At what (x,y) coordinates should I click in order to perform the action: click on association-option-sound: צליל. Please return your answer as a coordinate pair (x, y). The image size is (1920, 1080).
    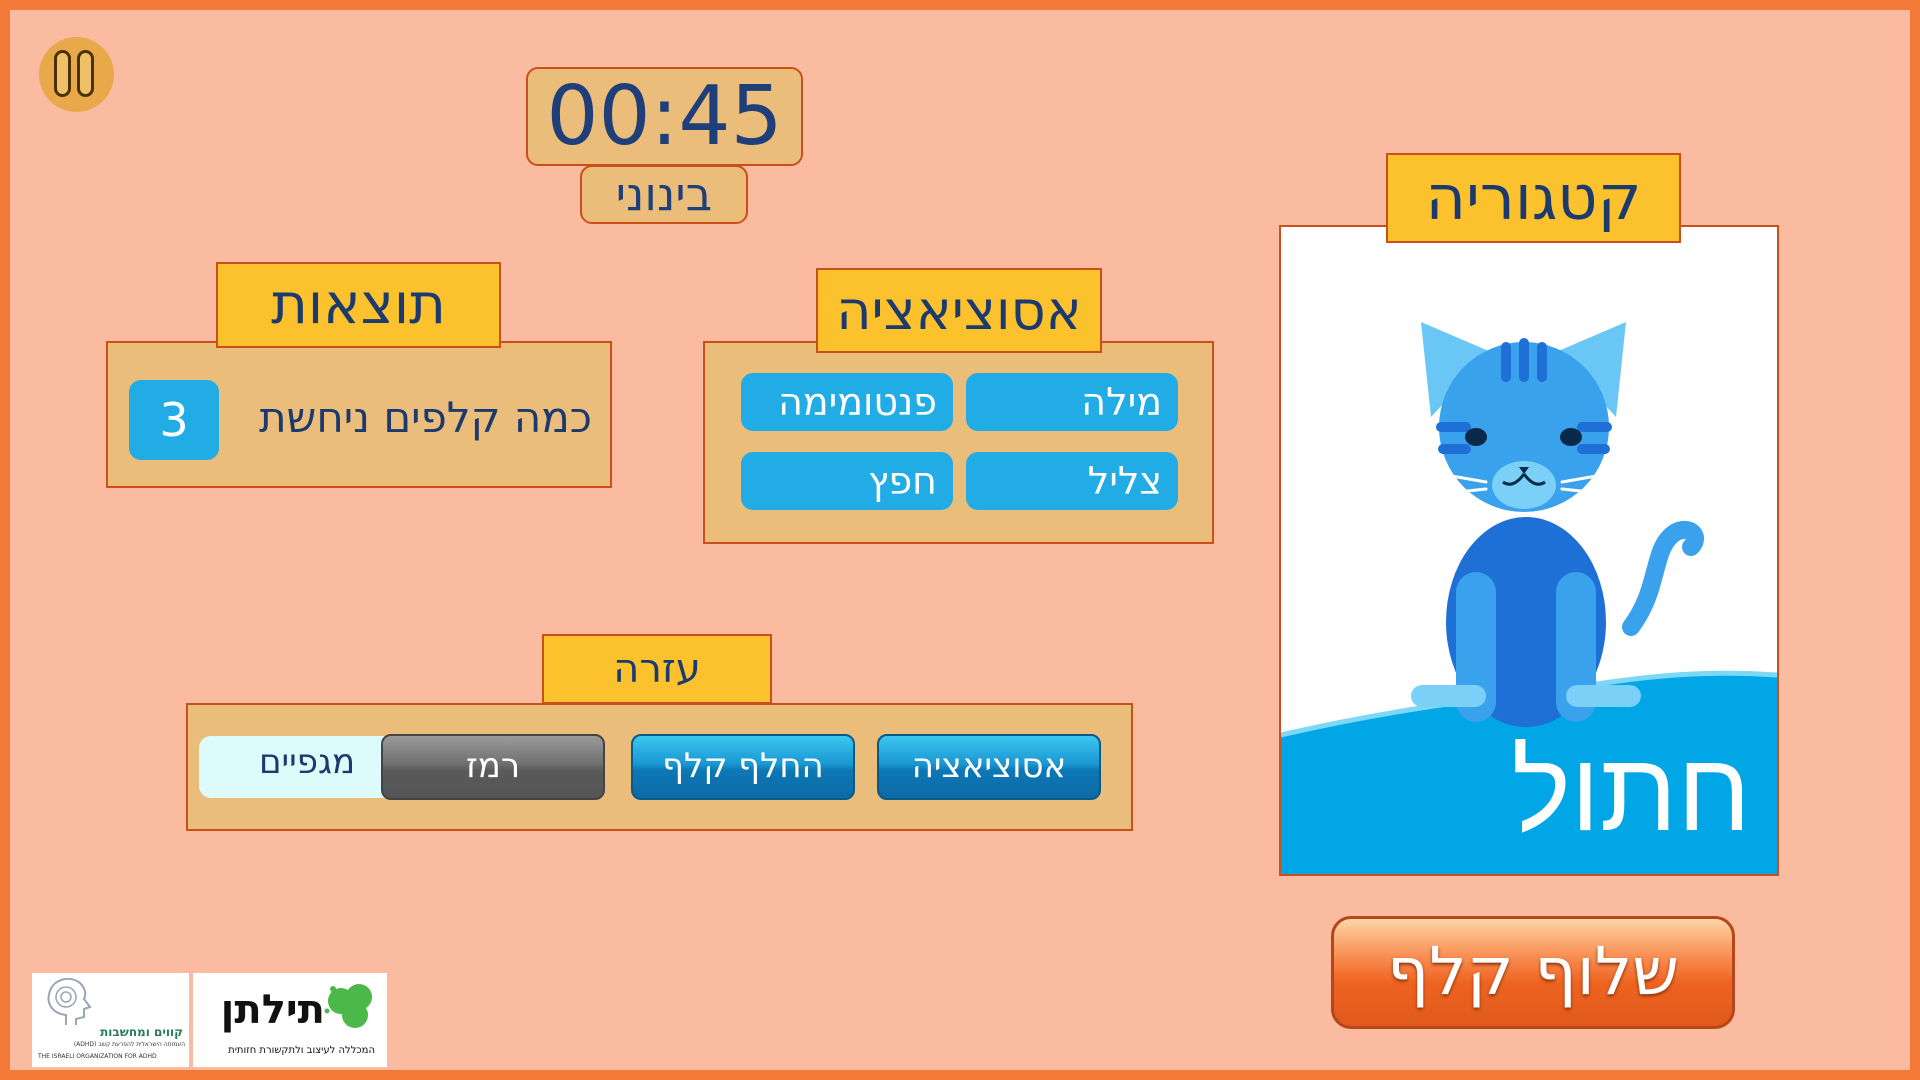
    Looking at the image, I should click on (1072, 481).